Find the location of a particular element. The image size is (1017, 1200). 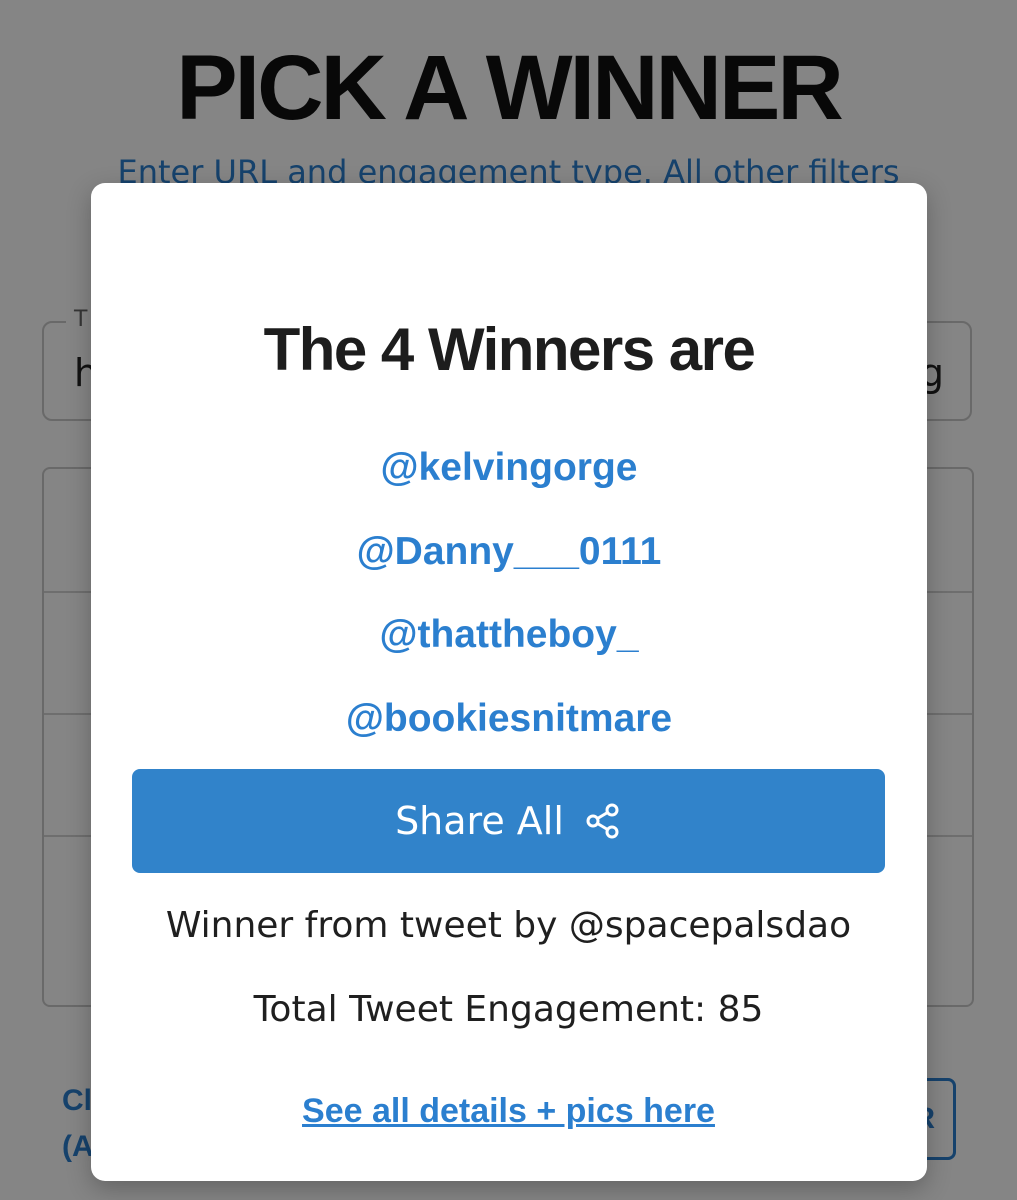

see-details-link: See all details + pics here is located at coordinates (508, 1111).